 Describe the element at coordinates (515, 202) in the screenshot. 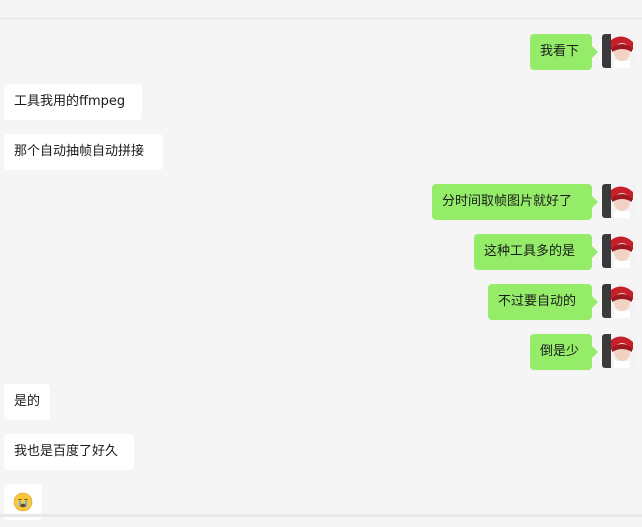

I see `message-bubble-sent: 分时间取帧图片就好了` at that location.